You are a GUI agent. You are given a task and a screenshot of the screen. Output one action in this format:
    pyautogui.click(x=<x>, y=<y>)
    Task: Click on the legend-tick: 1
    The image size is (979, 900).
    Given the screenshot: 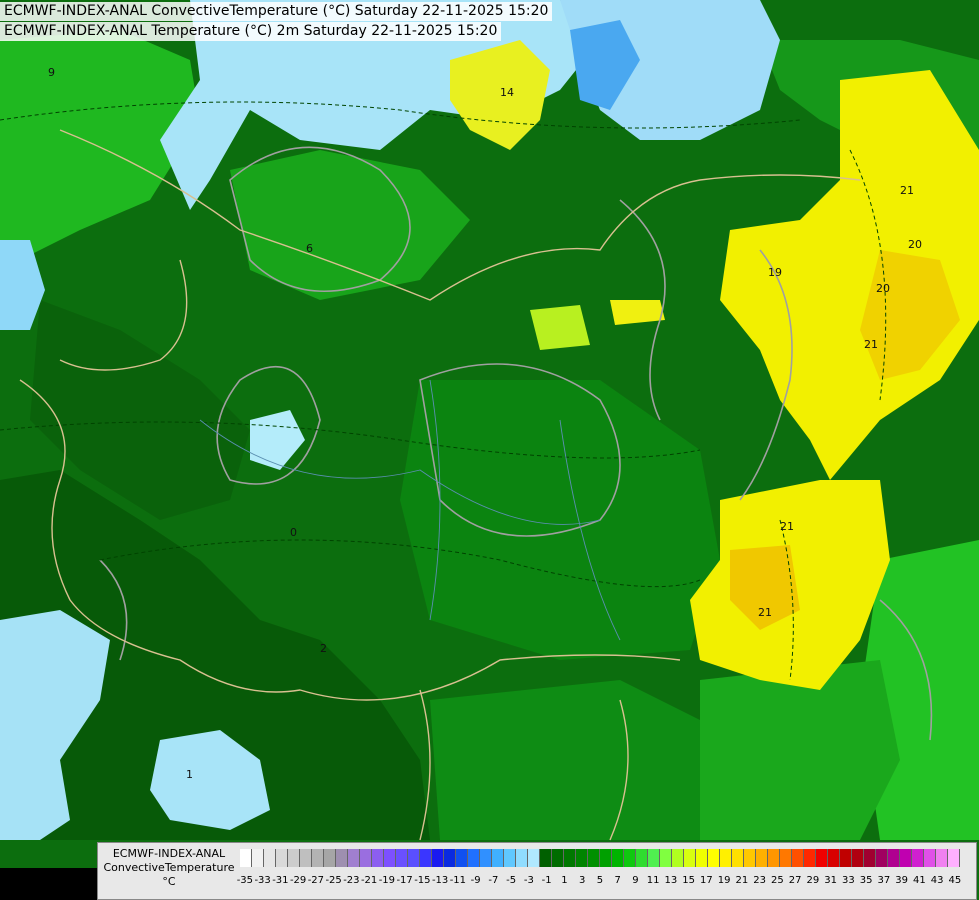 What is the action you would take?
    pyautogui.click(x=564, y=880)
    